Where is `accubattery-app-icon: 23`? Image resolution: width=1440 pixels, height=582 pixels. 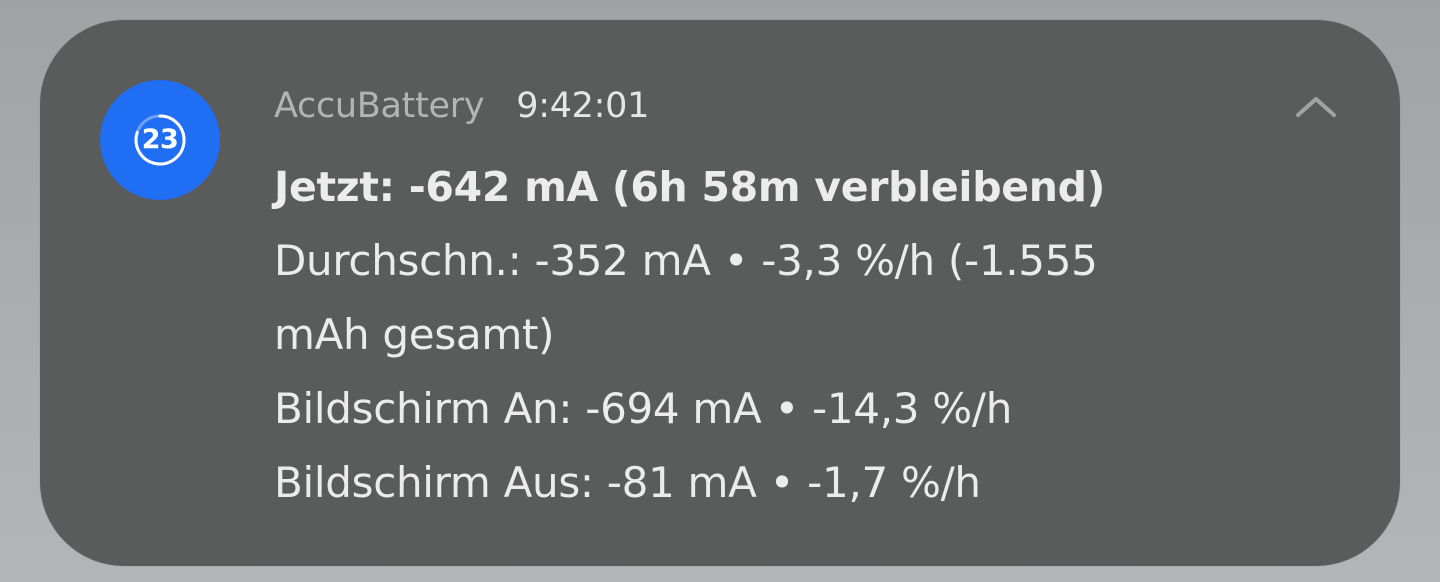 accubattery-app-icon: 23 is located at coordinates (160, 140).